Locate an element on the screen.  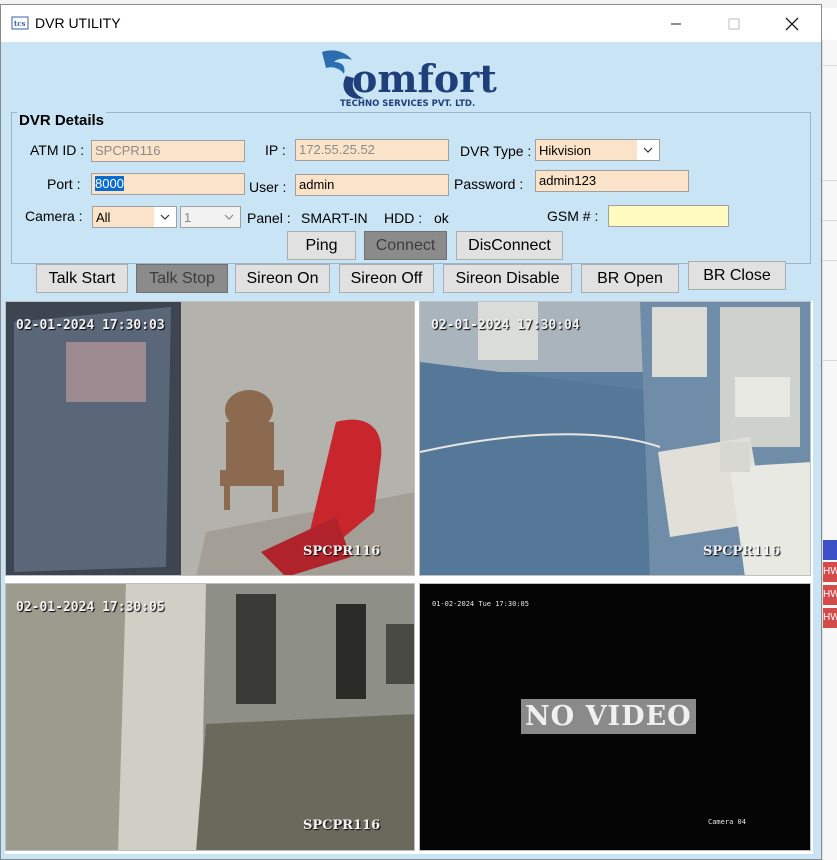
panel-value: SMART-IN is located at coordinates (334, 218).